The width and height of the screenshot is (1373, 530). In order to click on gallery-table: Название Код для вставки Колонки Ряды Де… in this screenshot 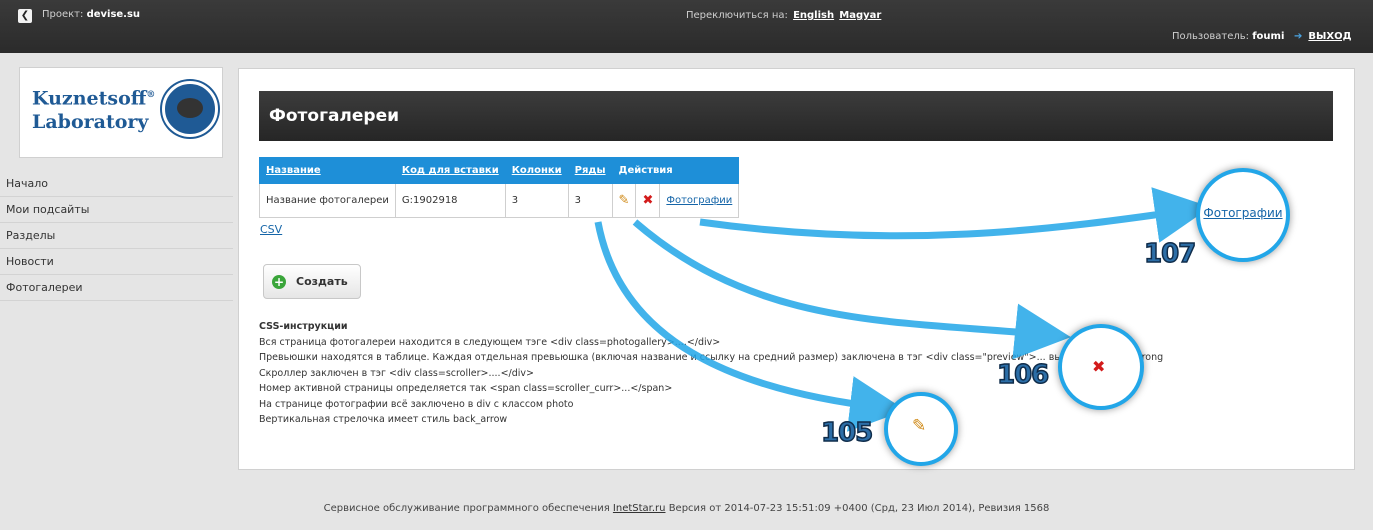, I will do `click(499, 187)`.